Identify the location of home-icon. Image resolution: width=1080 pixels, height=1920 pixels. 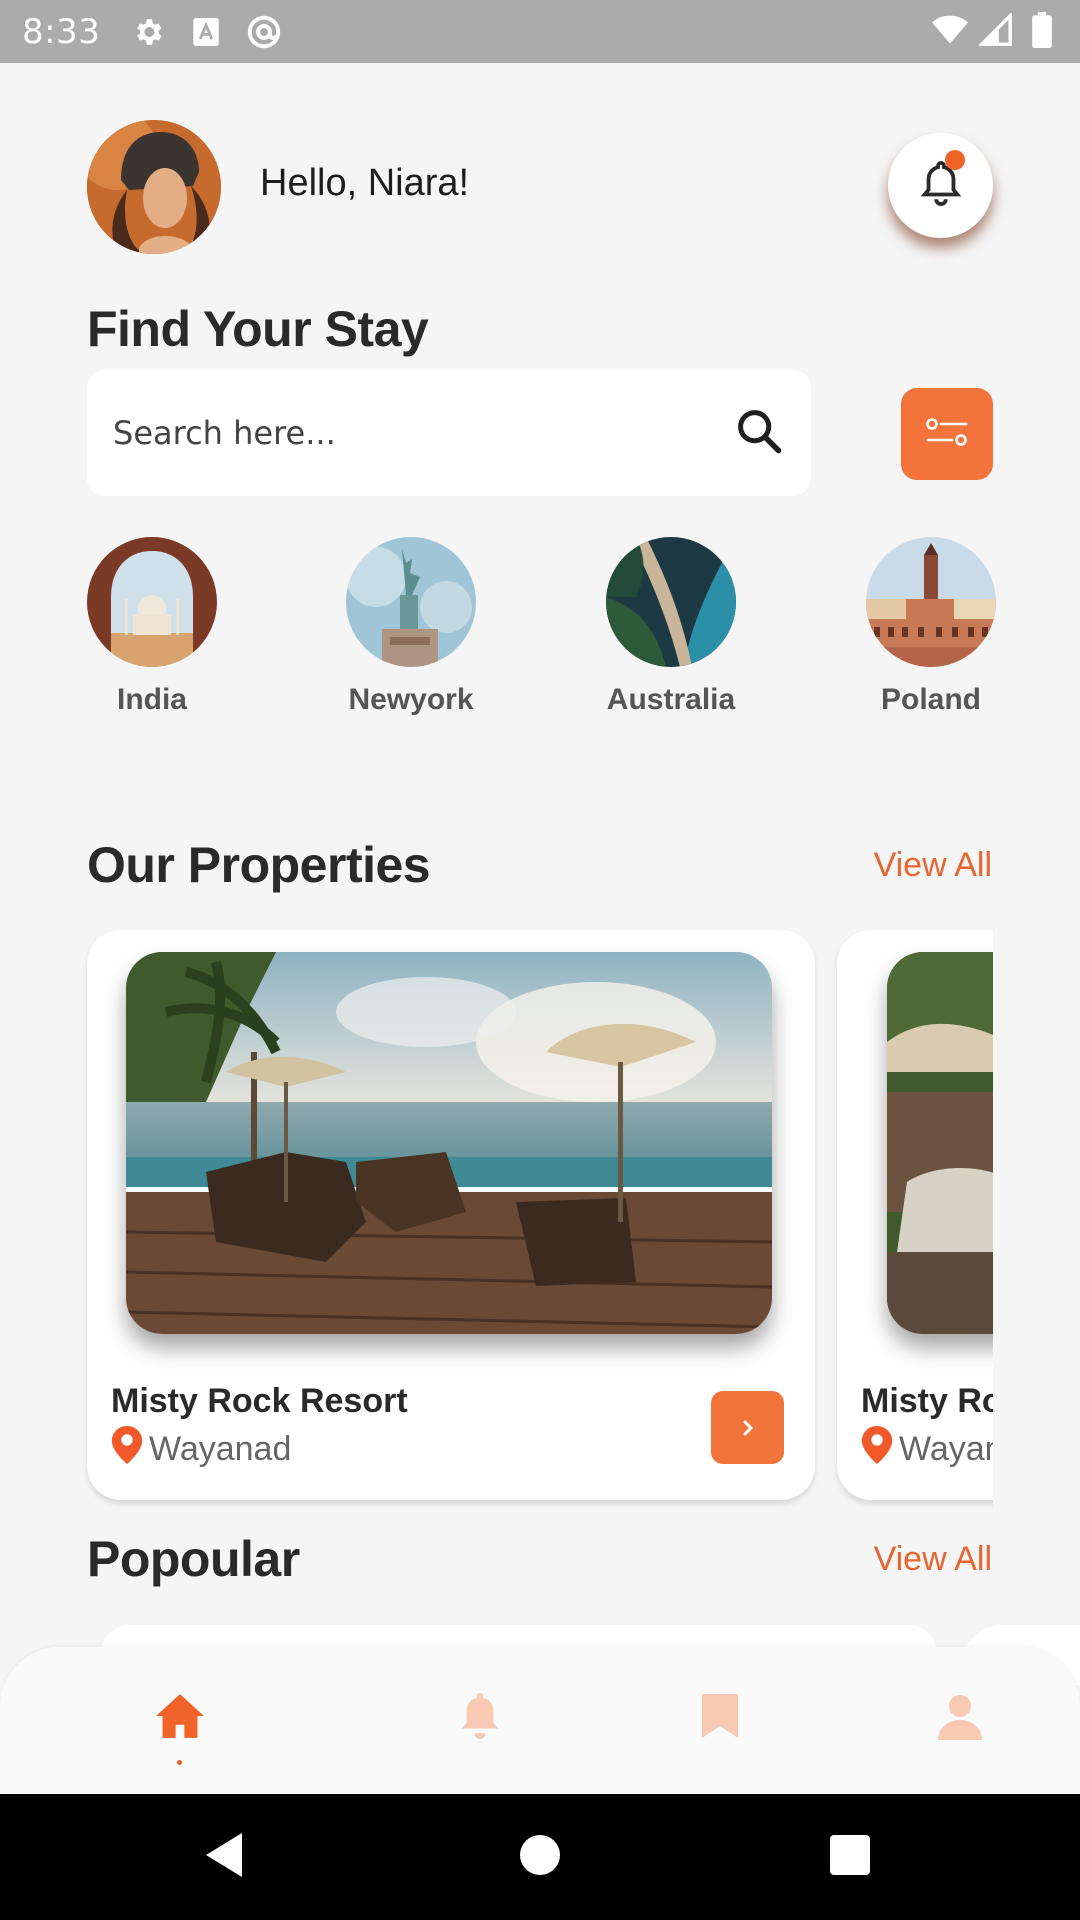
(180, 1718).